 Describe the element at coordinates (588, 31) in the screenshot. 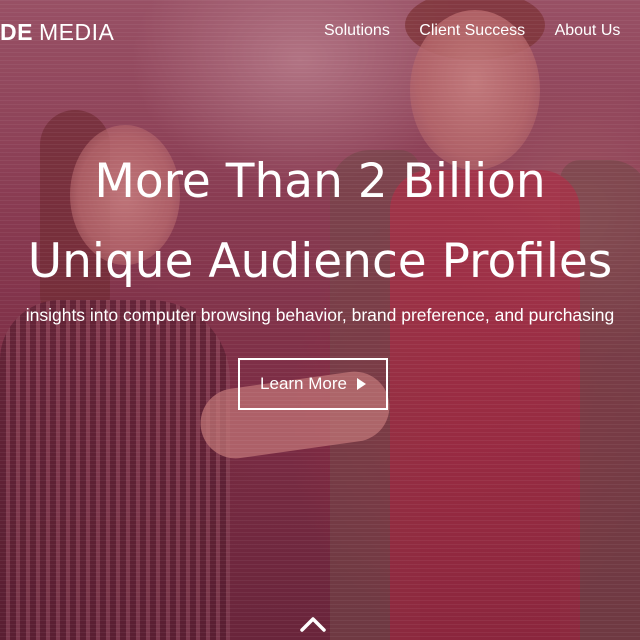

I see `nav-link-about-us: About Us` at that location.